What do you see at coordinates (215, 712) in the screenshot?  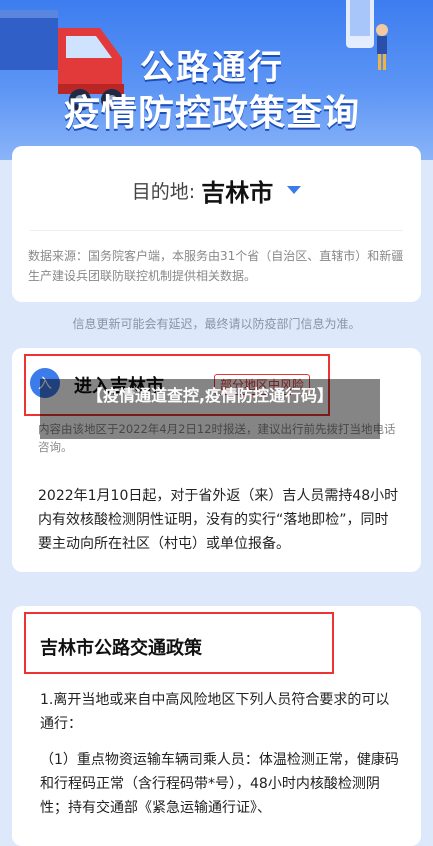 I see `policy-paragraph-1: 1.离开当地或来自中高风险地区下列人员符合要求的可以通行：` at bounding box center [215, 712].